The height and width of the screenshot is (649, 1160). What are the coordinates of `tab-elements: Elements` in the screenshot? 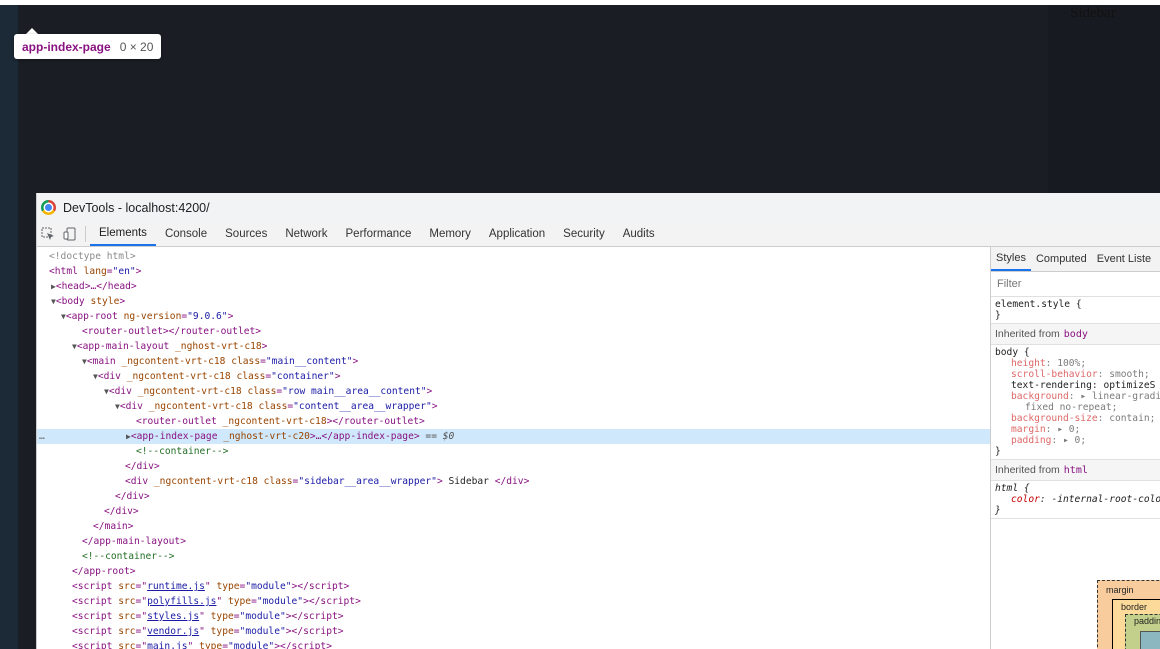 It's located at (123, 234).